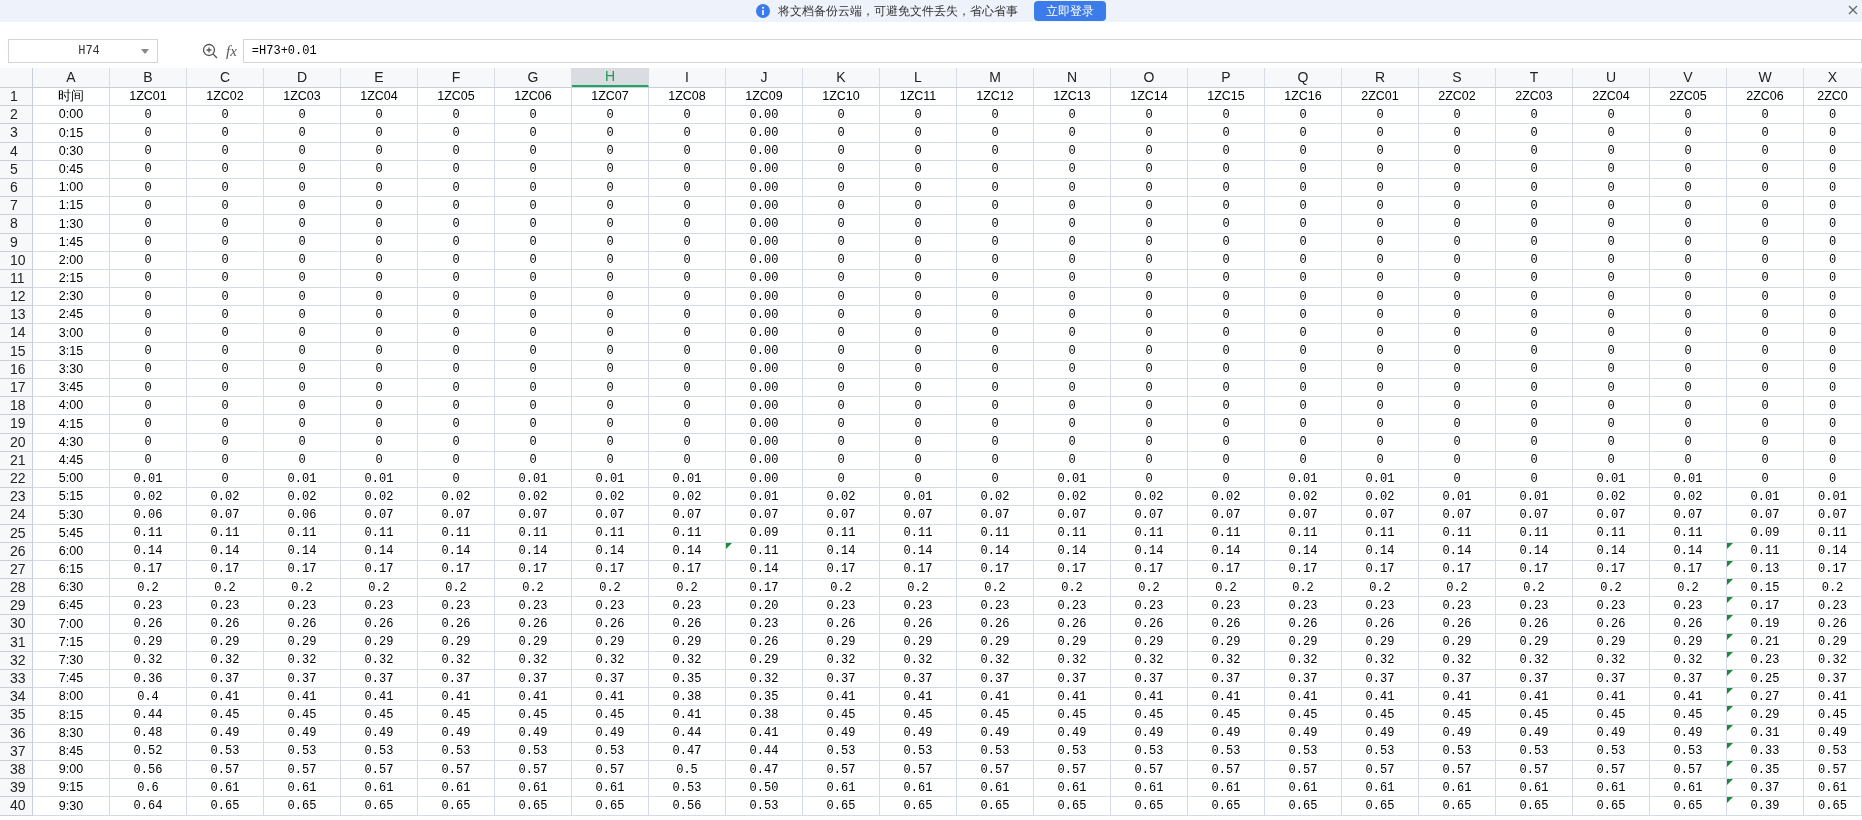  I want to click on table-cell-text: 0.07, so click(1611, 515).